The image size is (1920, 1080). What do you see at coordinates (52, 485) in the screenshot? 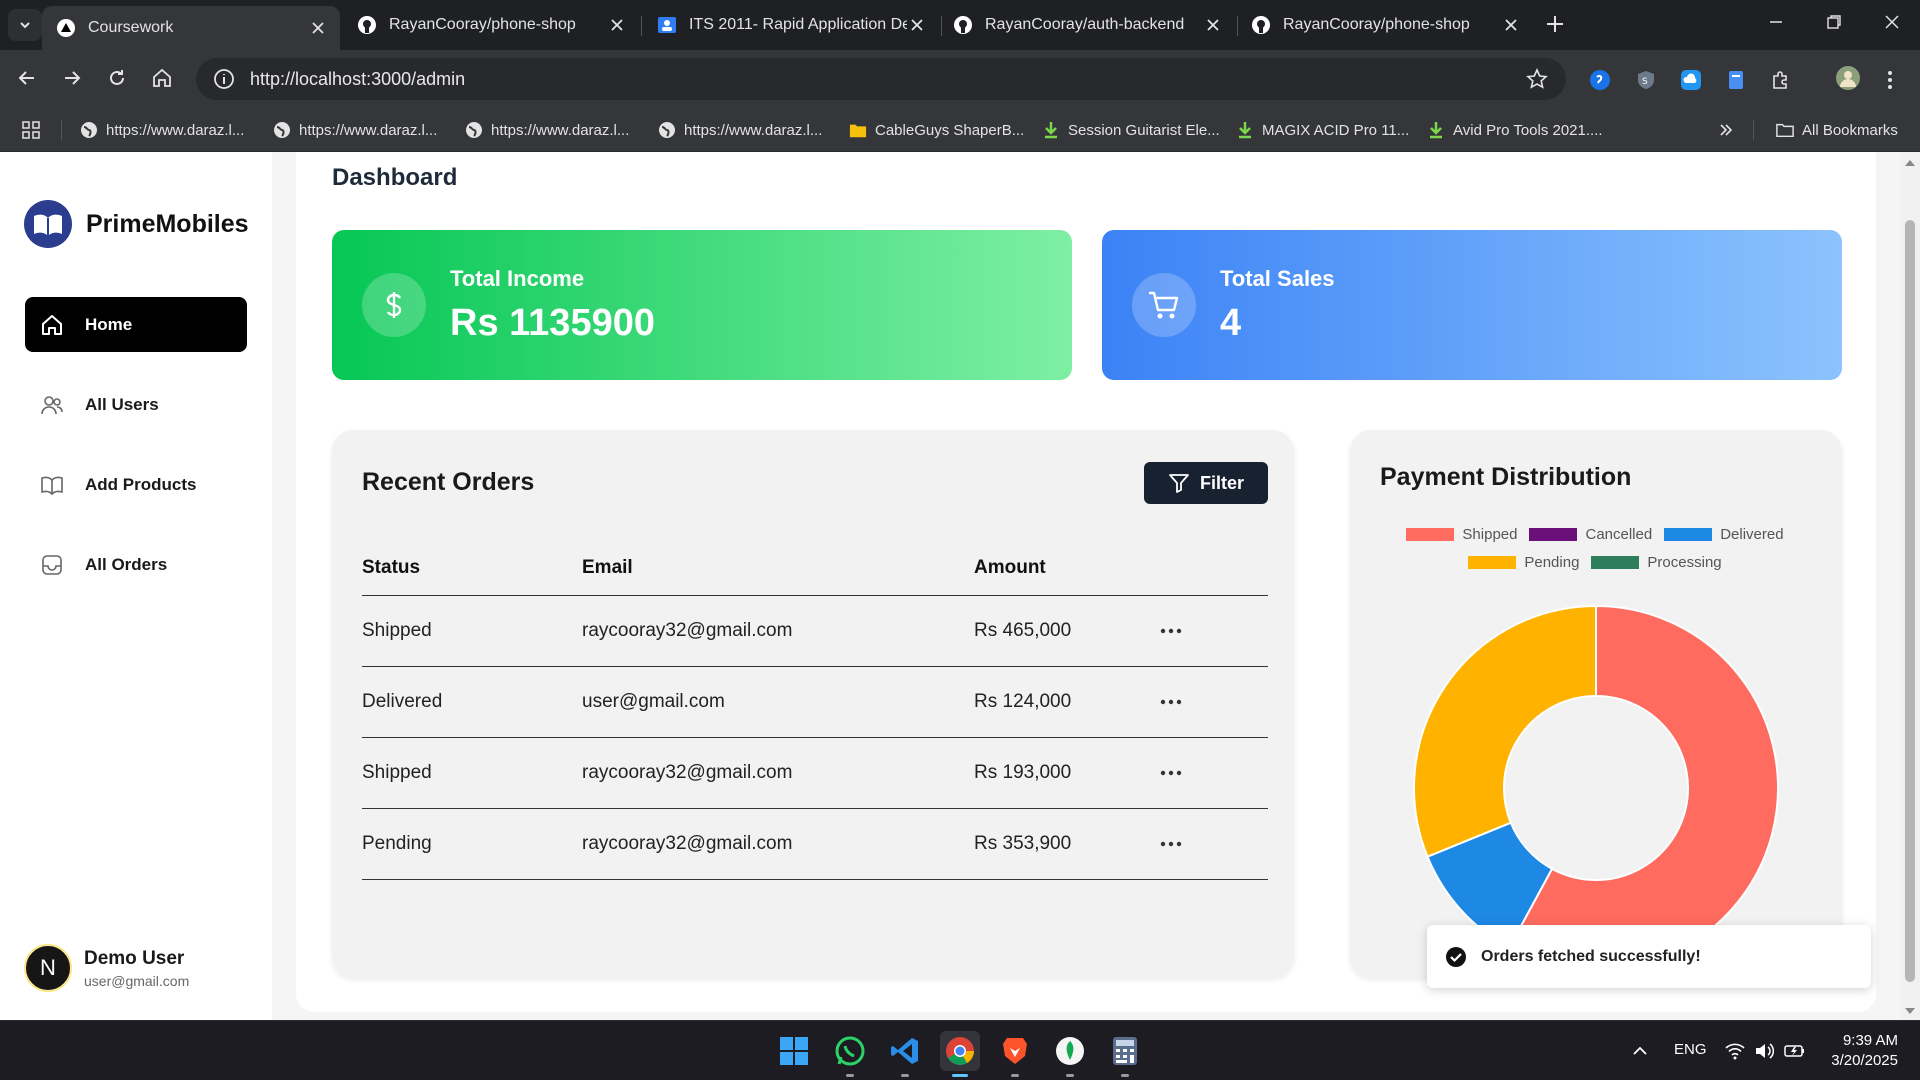
I see `book-open-icon` at bounding box center [52, 485].